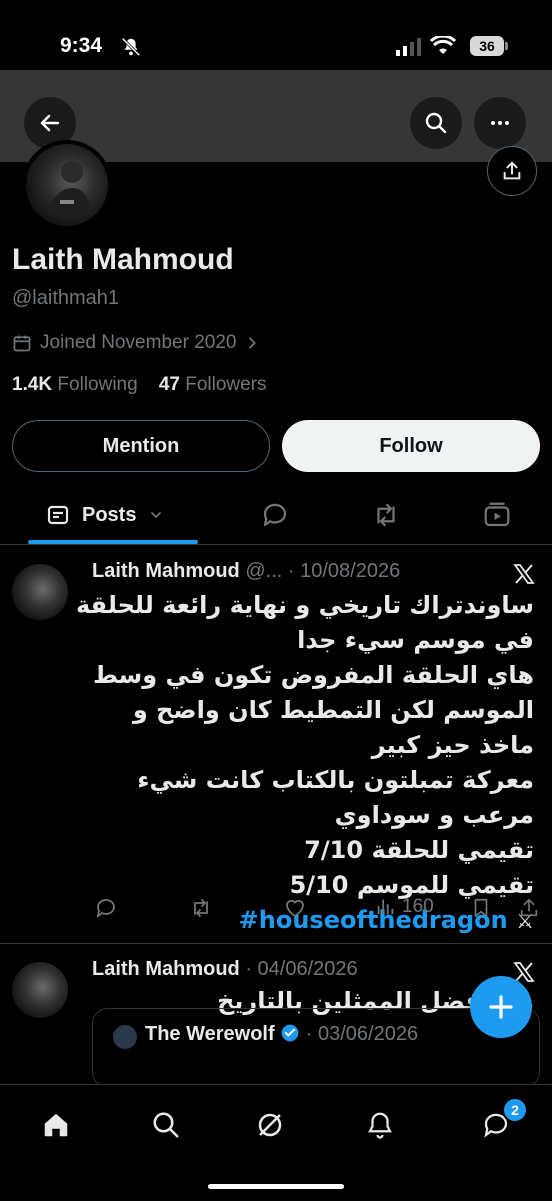  I want to click on views-button: 160, so click(404, 907).